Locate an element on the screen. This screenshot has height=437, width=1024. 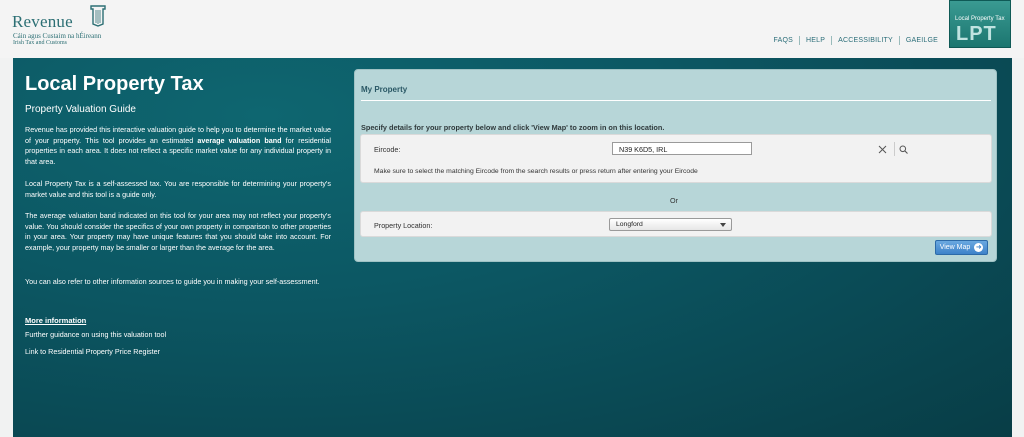
view-map-button: View Map ➜ is located at coordinates (961, 247).